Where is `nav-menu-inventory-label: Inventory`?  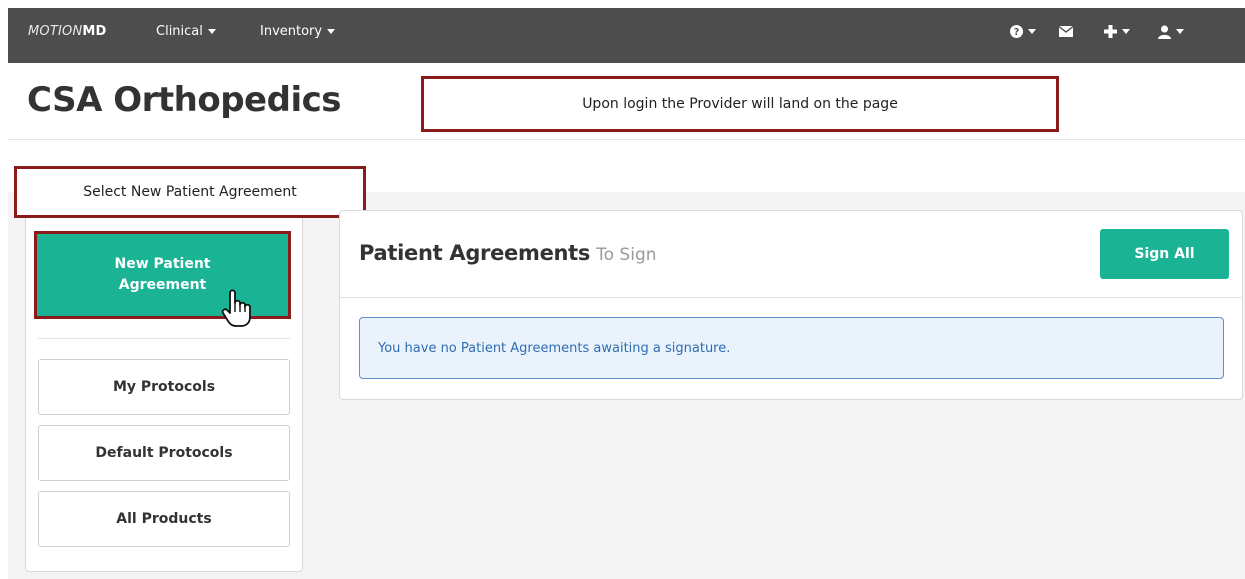
nav-menu-inventory-label: Inventory is located at coordinates (291, 31).